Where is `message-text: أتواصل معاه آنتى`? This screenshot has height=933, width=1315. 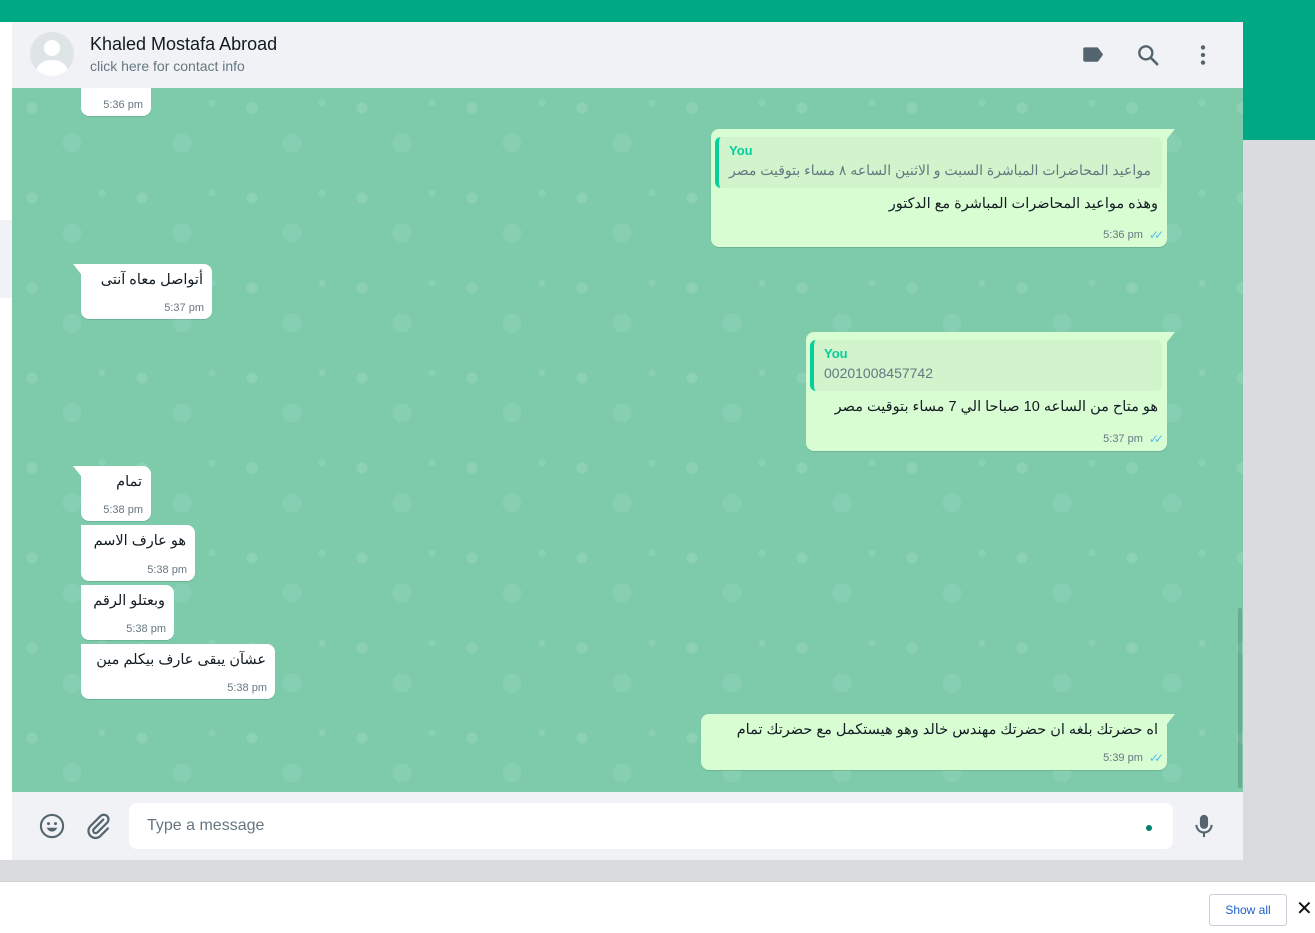 message-text: أتواصل معاه آنتى is located at coordinates (151, 280).